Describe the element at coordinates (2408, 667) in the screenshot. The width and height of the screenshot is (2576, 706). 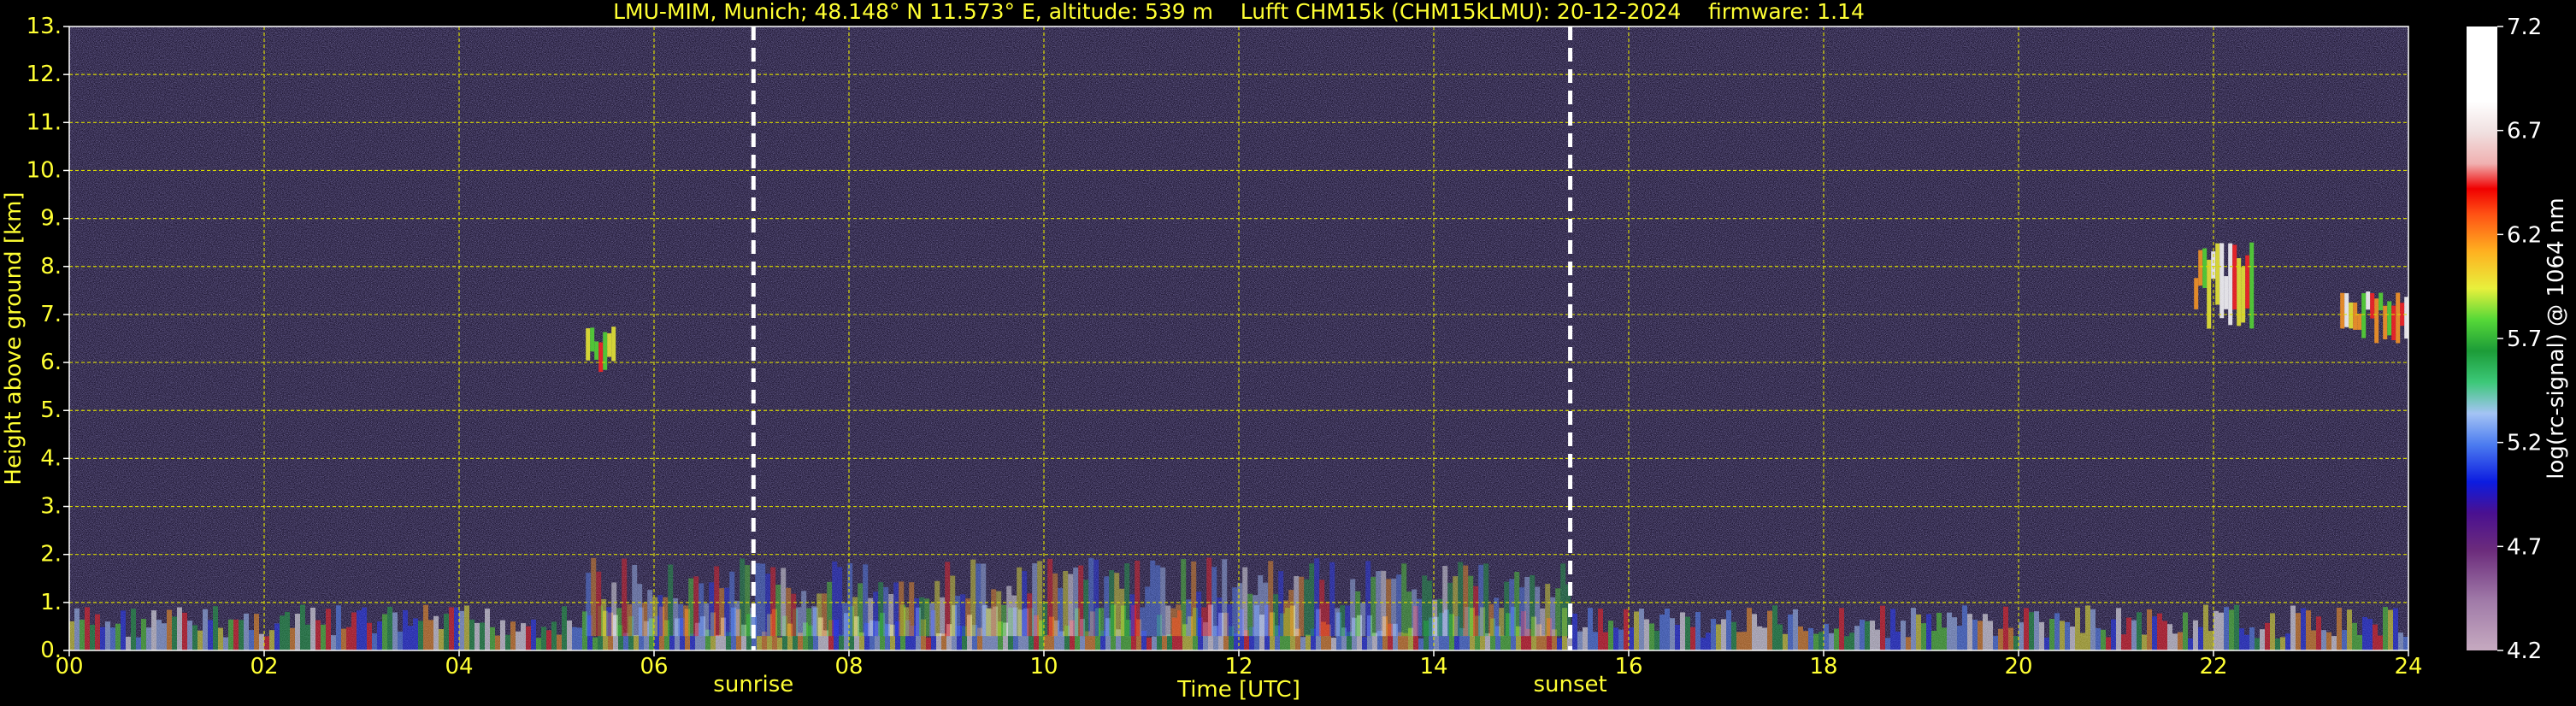
I see `x-tick-label: 24` at that location.